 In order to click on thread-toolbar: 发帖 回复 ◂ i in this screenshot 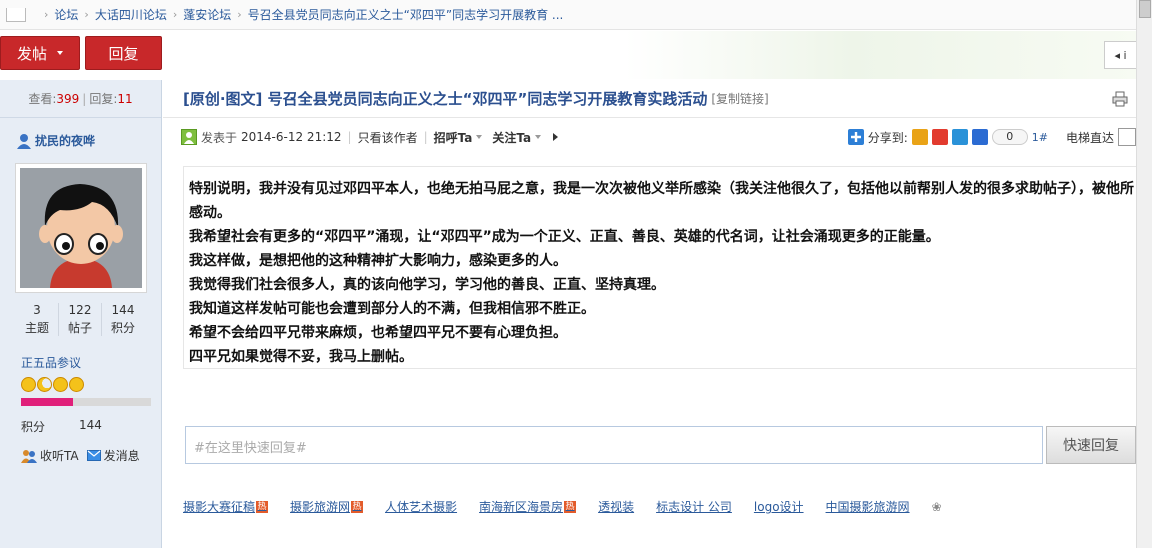, I will do `click(568, 55)`.